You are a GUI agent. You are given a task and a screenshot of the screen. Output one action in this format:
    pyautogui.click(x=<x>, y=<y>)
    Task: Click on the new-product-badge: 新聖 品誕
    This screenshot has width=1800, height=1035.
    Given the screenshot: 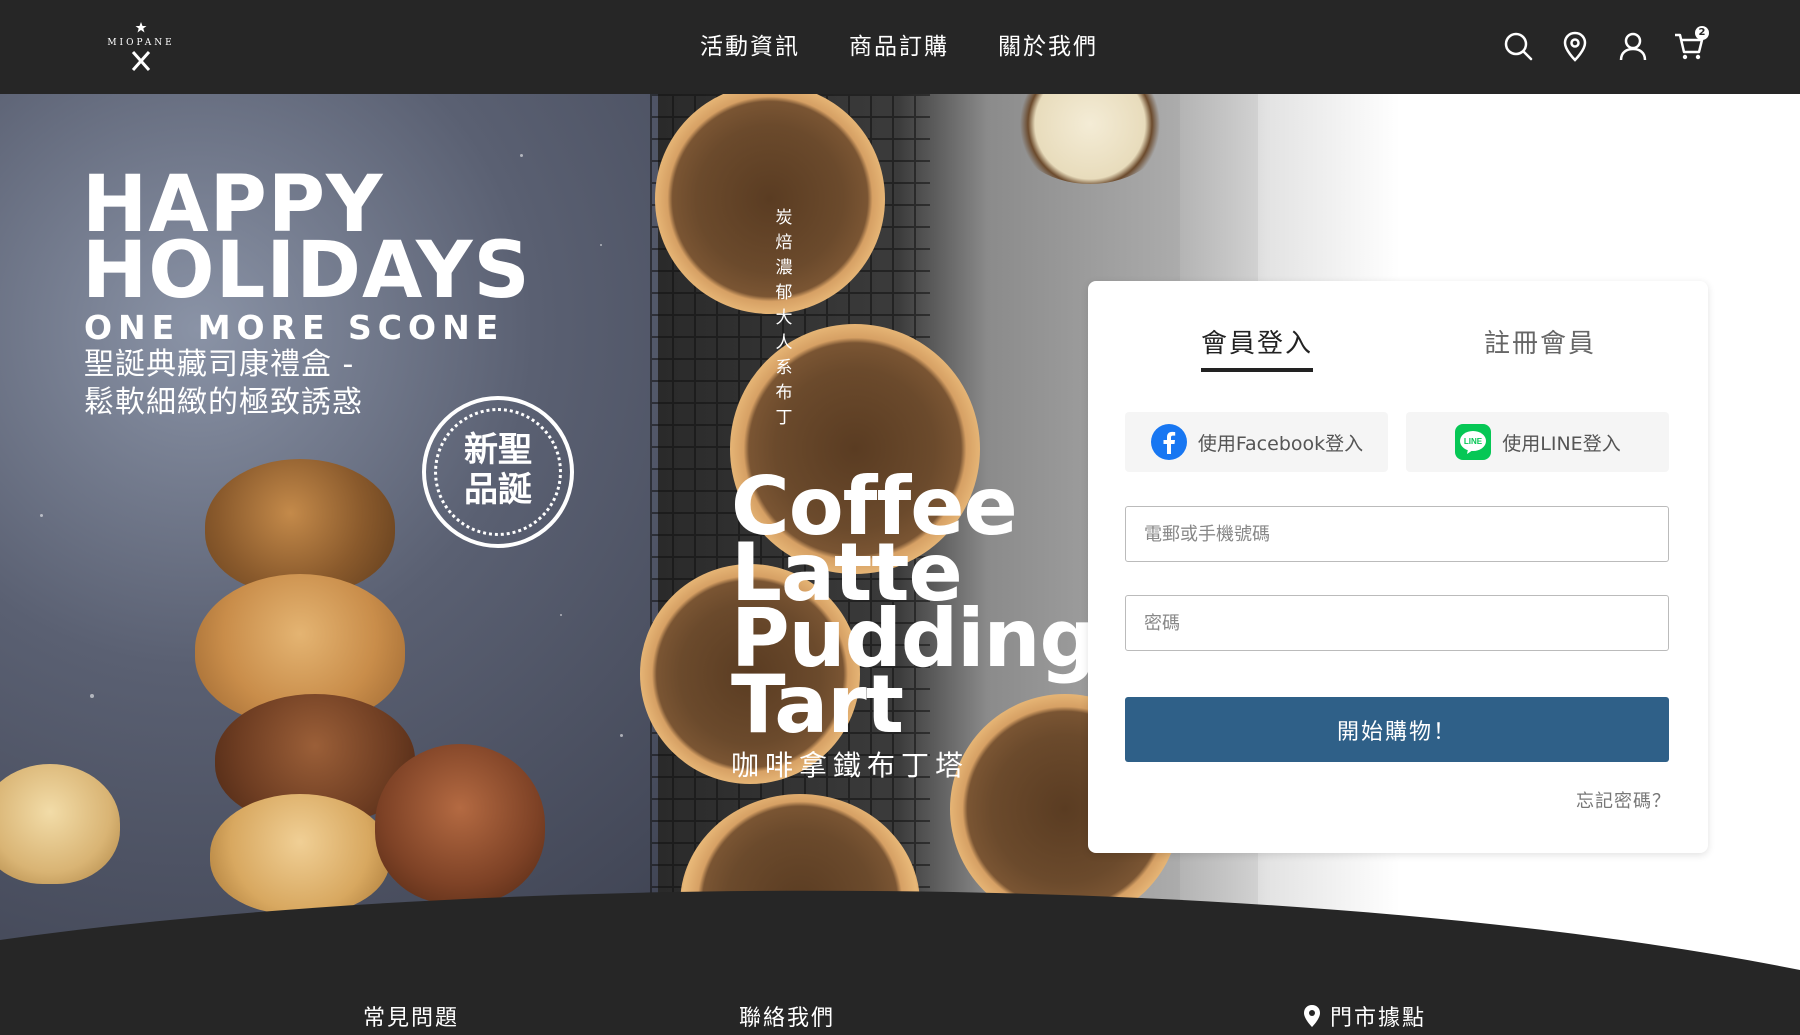 What is the action you would take?
    pyautogui.click(x=498, y=472)
    